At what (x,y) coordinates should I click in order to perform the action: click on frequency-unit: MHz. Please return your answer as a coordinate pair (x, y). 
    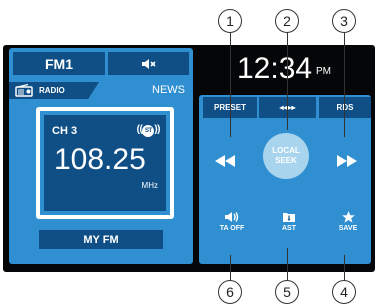
    Looking at the image, I should click on (149, 185).